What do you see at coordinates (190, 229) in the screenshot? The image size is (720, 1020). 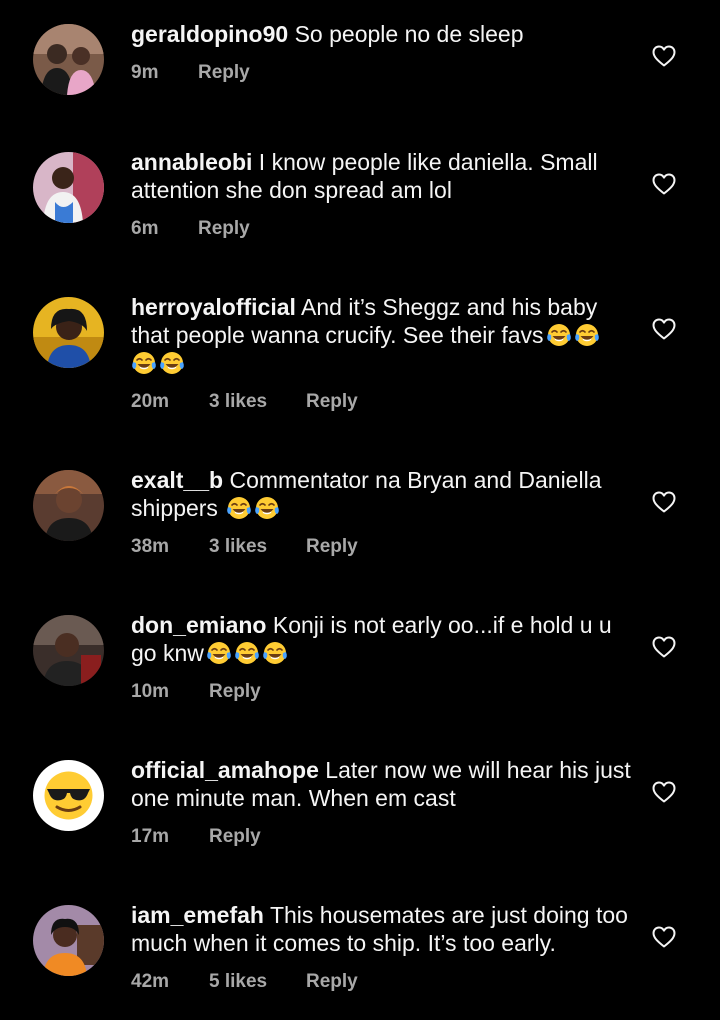 I see `comment-meta: 6m Reply` at bounding box center [190, 229].